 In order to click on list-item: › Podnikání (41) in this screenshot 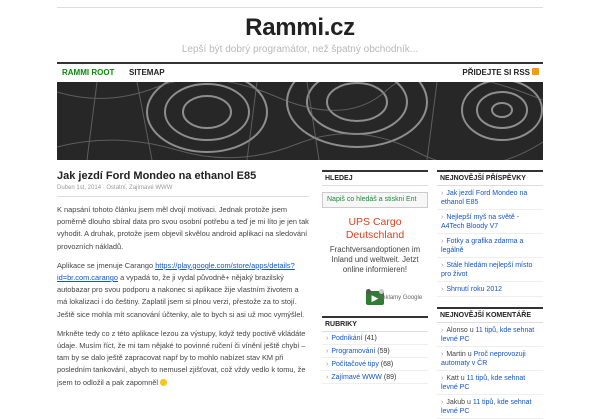, I will do `click(375, 338)`.